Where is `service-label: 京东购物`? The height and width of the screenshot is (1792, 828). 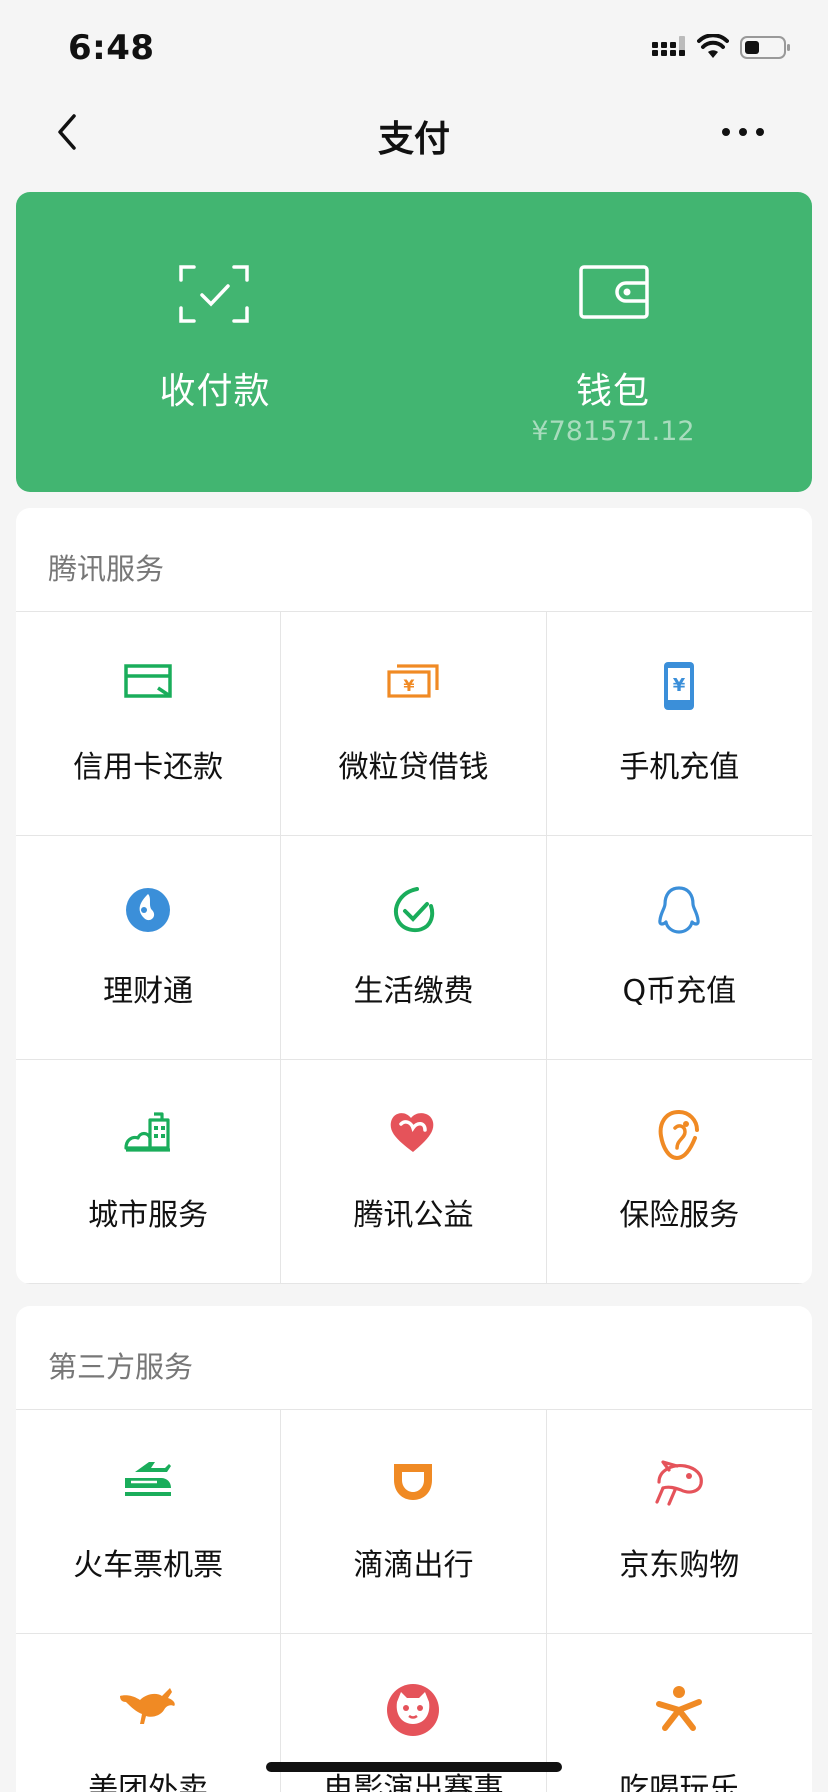 service-label: 京东购物 is located at coordinates (679, 1565).